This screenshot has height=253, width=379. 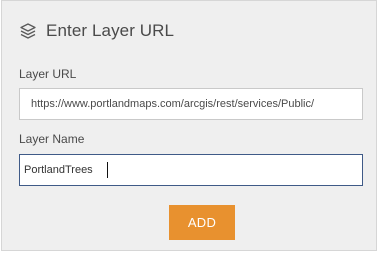 What do you see at coordinates (191, 104) in the screenshot?
I see `layer-url-input` at bounding box center [191, 104].